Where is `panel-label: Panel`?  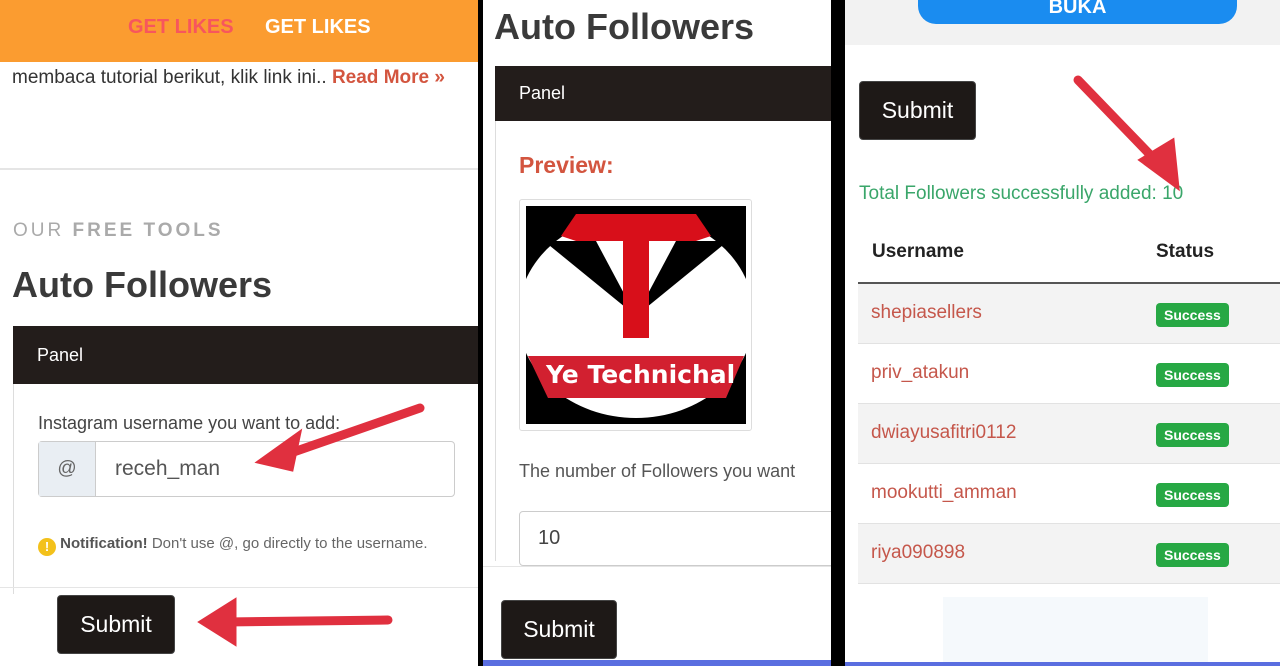 panel-label: Panel is located at coordinates (542, 93).